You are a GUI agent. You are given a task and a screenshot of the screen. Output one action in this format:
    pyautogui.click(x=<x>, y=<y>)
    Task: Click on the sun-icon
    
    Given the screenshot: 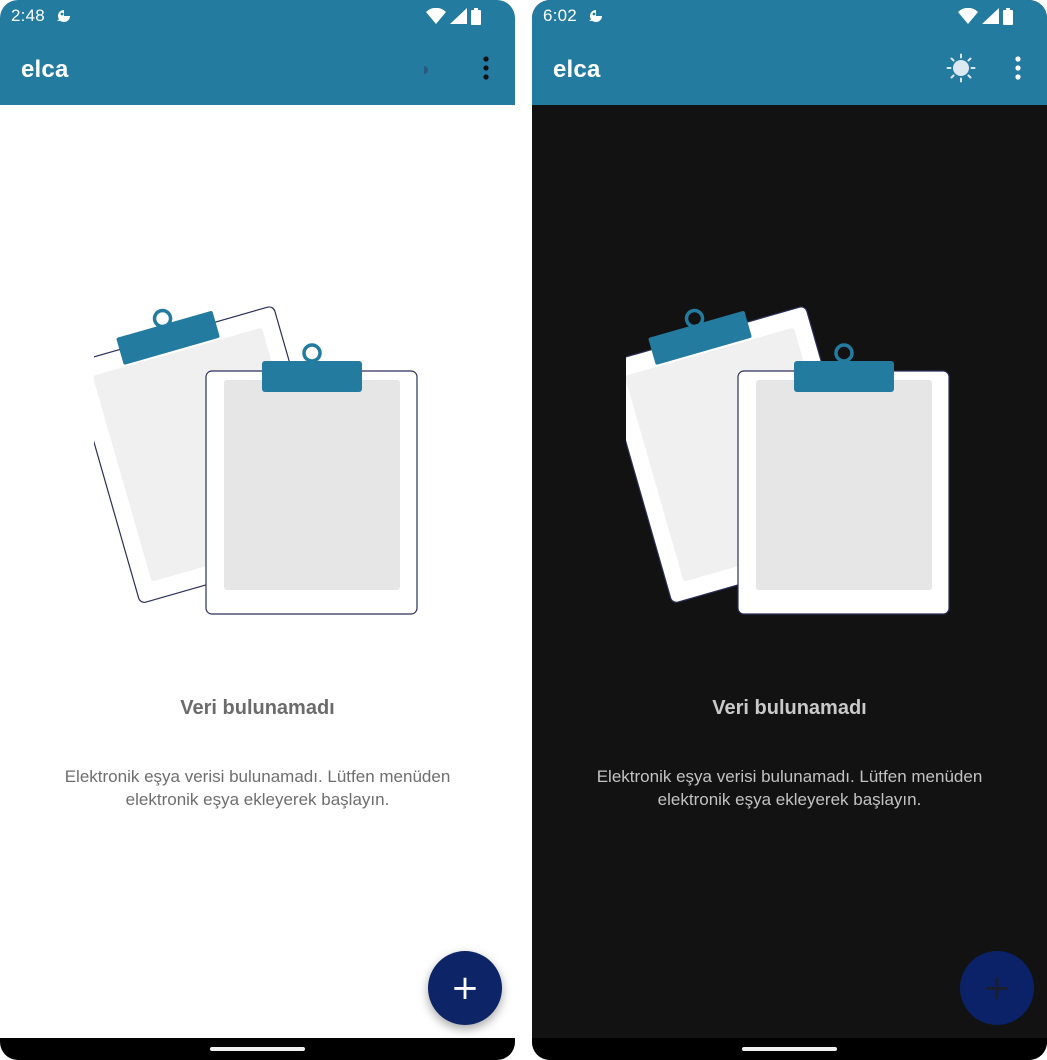 What is the action you would take?
    pyautogui.click(x=961, y=68)
    